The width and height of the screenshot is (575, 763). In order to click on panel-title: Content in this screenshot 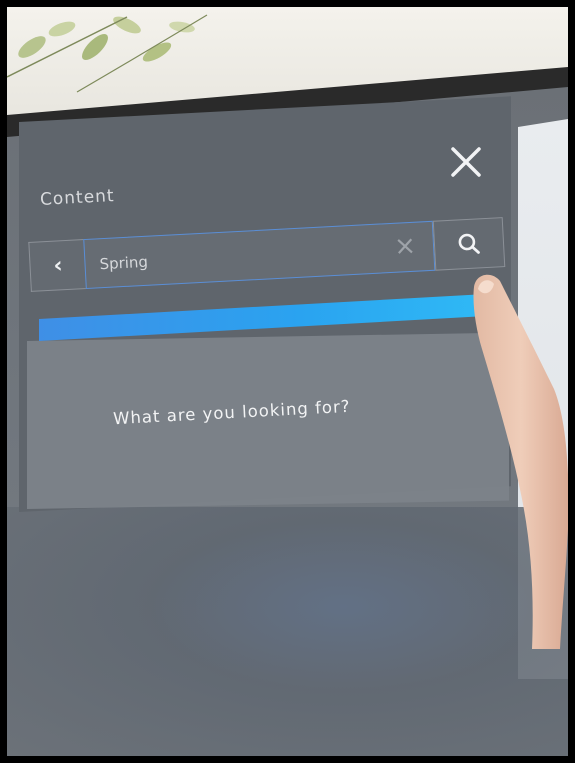, I will do `click(77, 198)`.